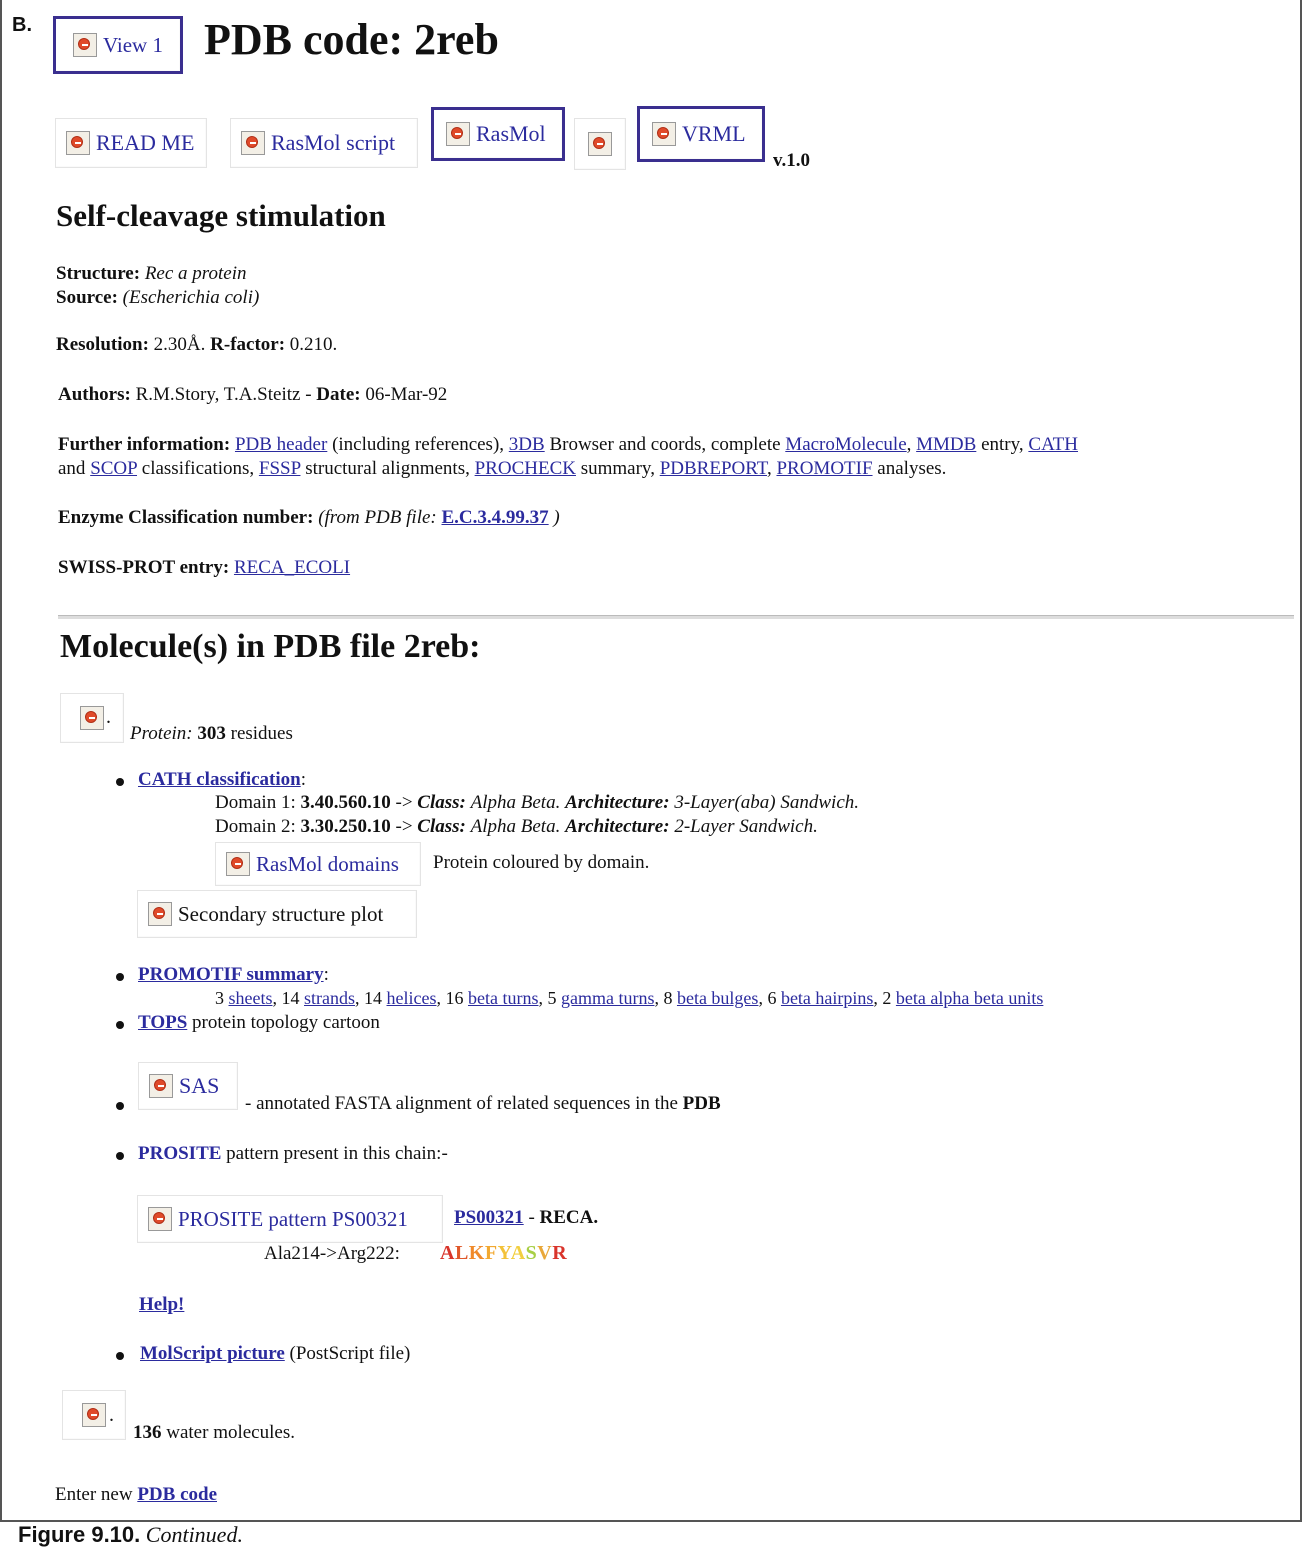 The height and width of the screenshot is (1558, 1304). Describe the element at coordinates (281, 444) in the screenshot. I see `pdb-header-link: PDB header` at that location.